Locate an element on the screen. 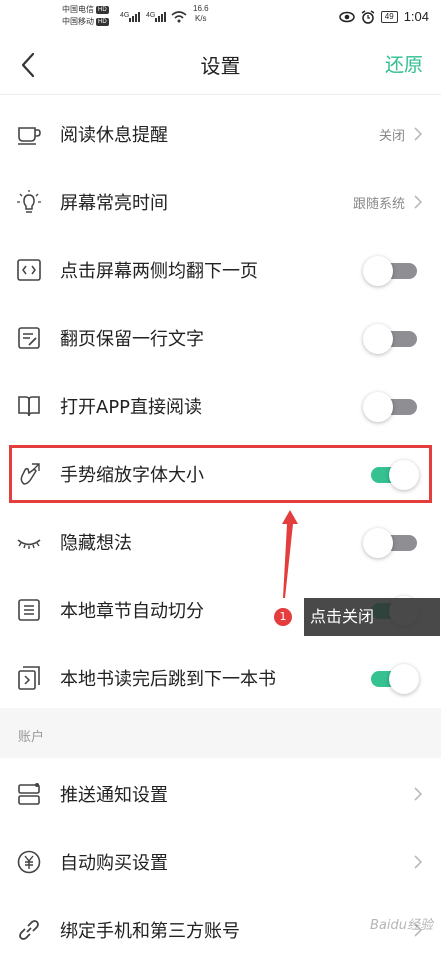 This screenshot has height=964, width=441. book-open-icon is located at coordinates (29, 406).